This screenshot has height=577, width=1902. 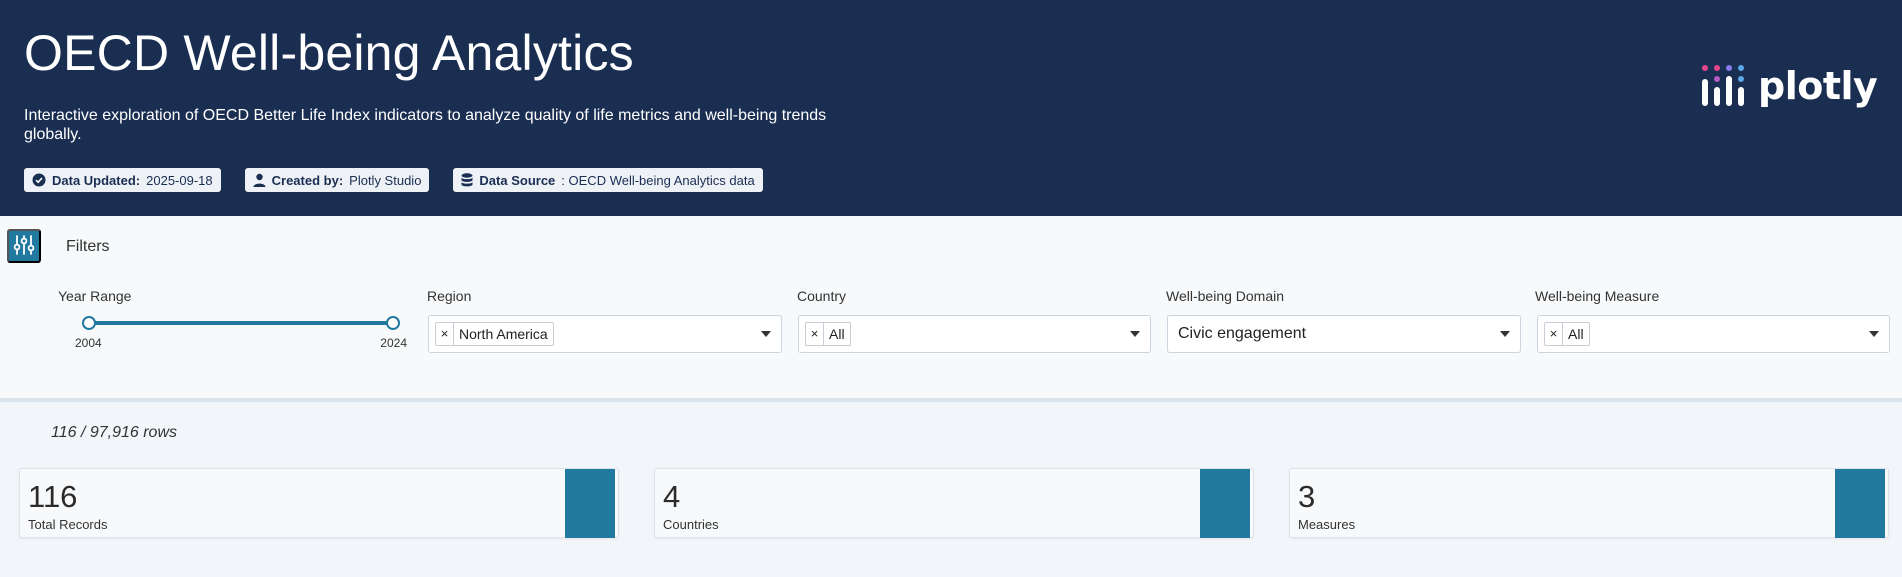 I want to click on chip-value: North America, so click(x=503, y=334).